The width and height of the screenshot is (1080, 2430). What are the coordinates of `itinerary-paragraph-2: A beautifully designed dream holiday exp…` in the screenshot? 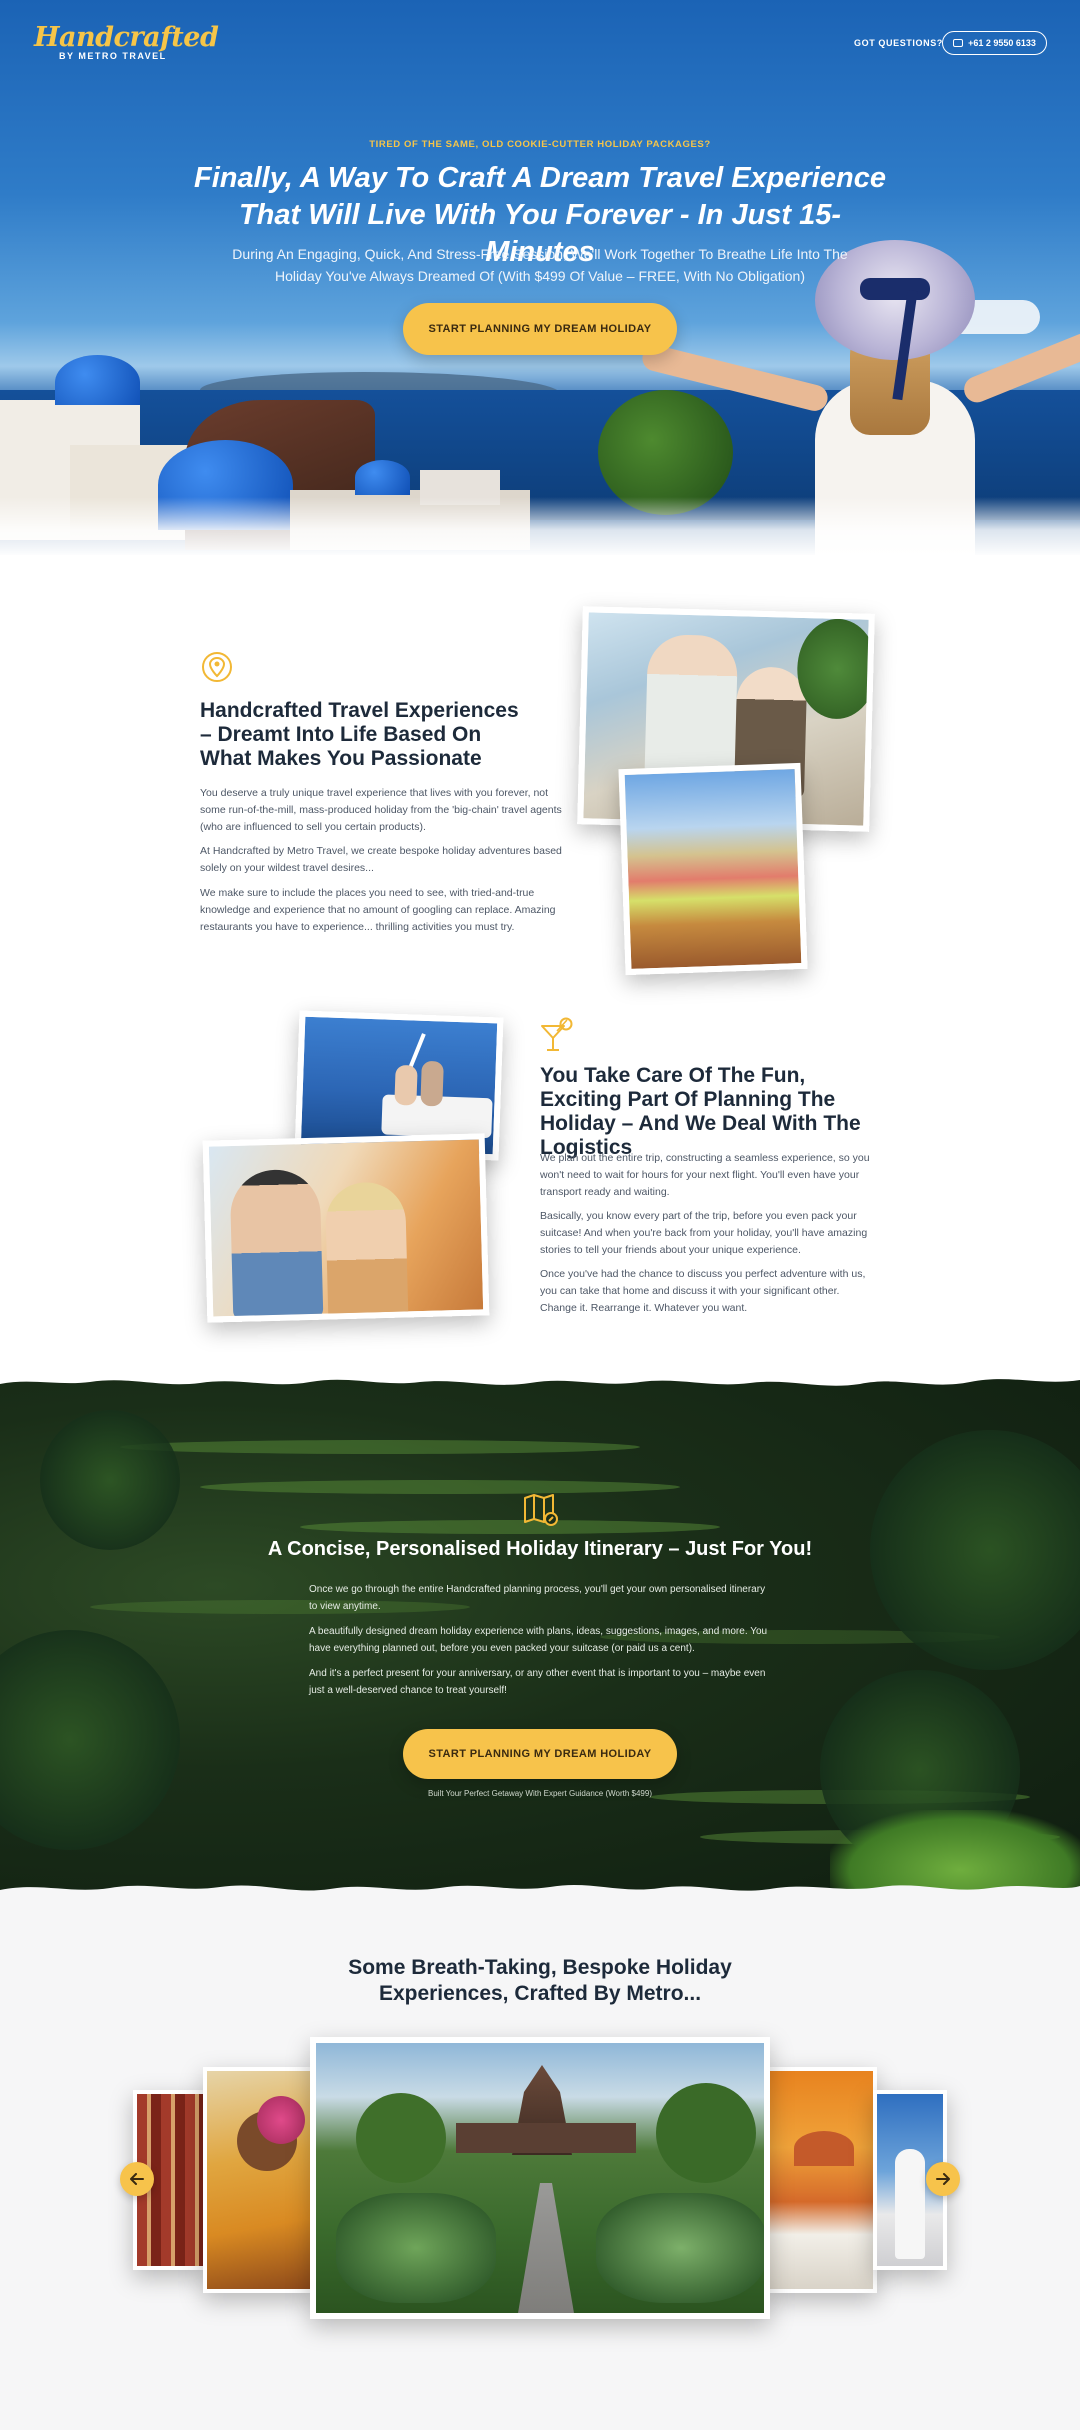 It's located at (538, 1640).